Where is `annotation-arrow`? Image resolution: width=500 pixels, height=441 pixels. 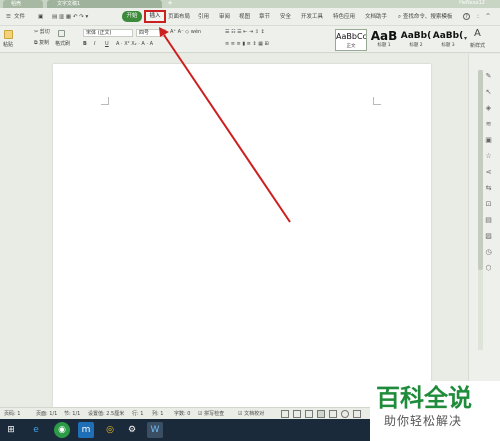 annotation-arrow is located at coordinates (225, 125).